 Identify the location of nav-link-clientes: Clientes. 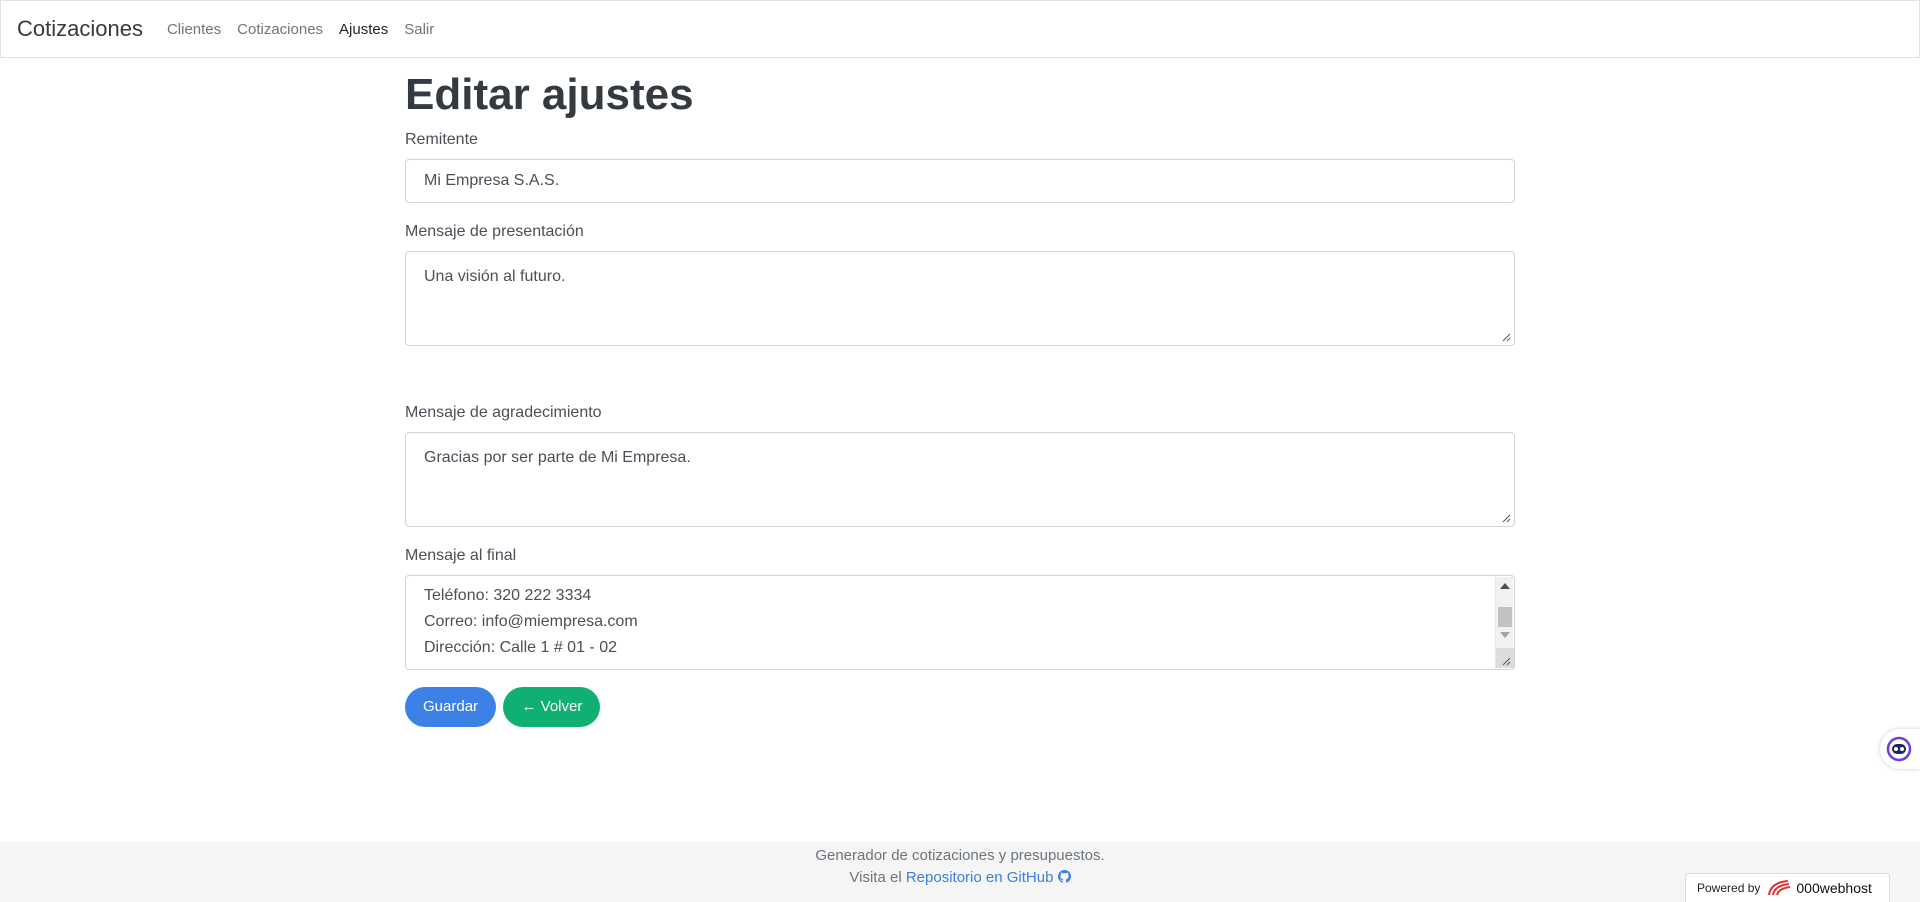
(194, 29).